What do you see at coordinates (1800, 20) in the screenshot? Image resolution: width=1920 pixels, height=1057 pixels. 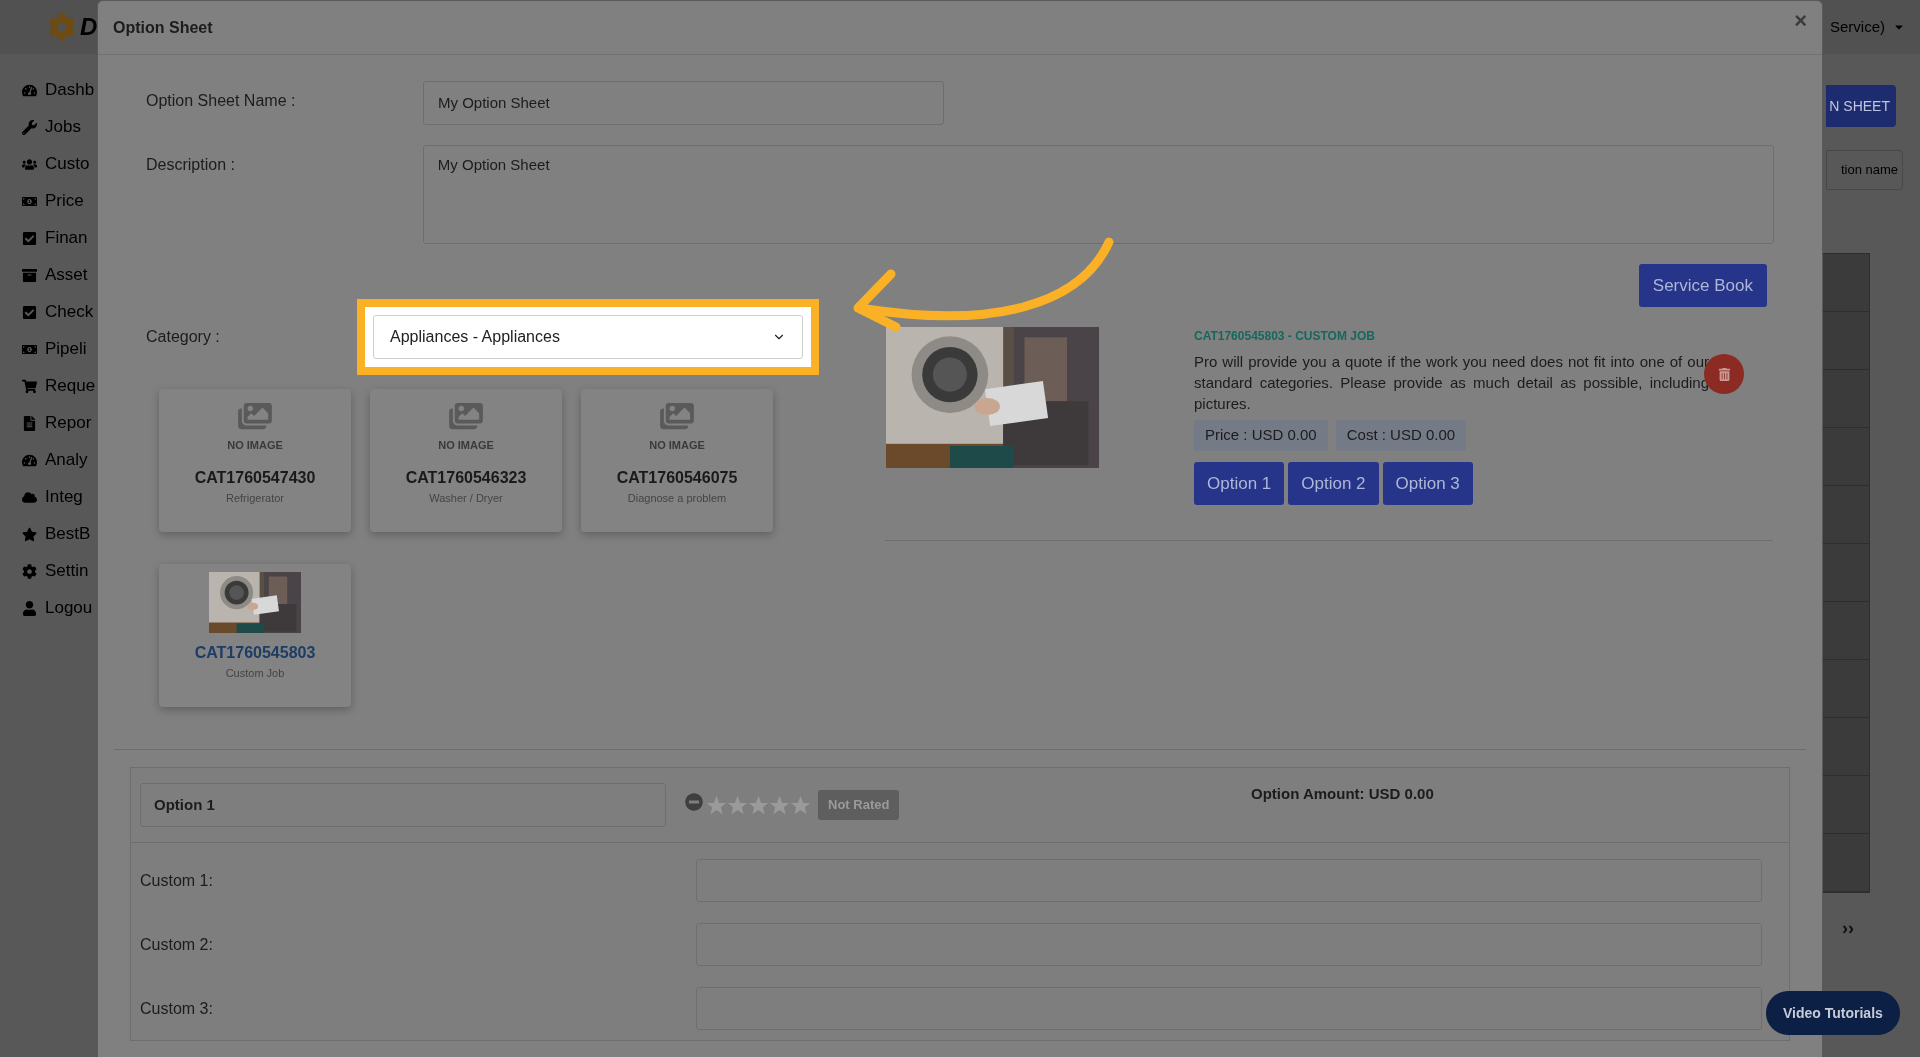 I see `close-button: ×` at bounding box center [1800, 20].